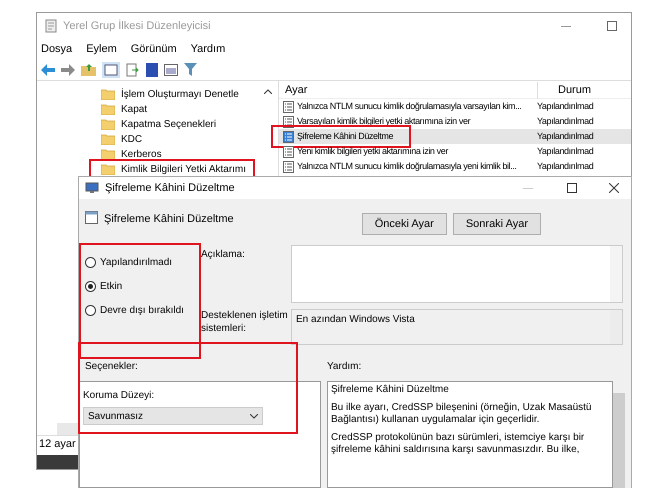 This screenshot has height=488, width=666. What do you see at coordinates (141, 154) in the screenshot?
I see `tree-item: Kerberos` at bounding box center [141, 154].